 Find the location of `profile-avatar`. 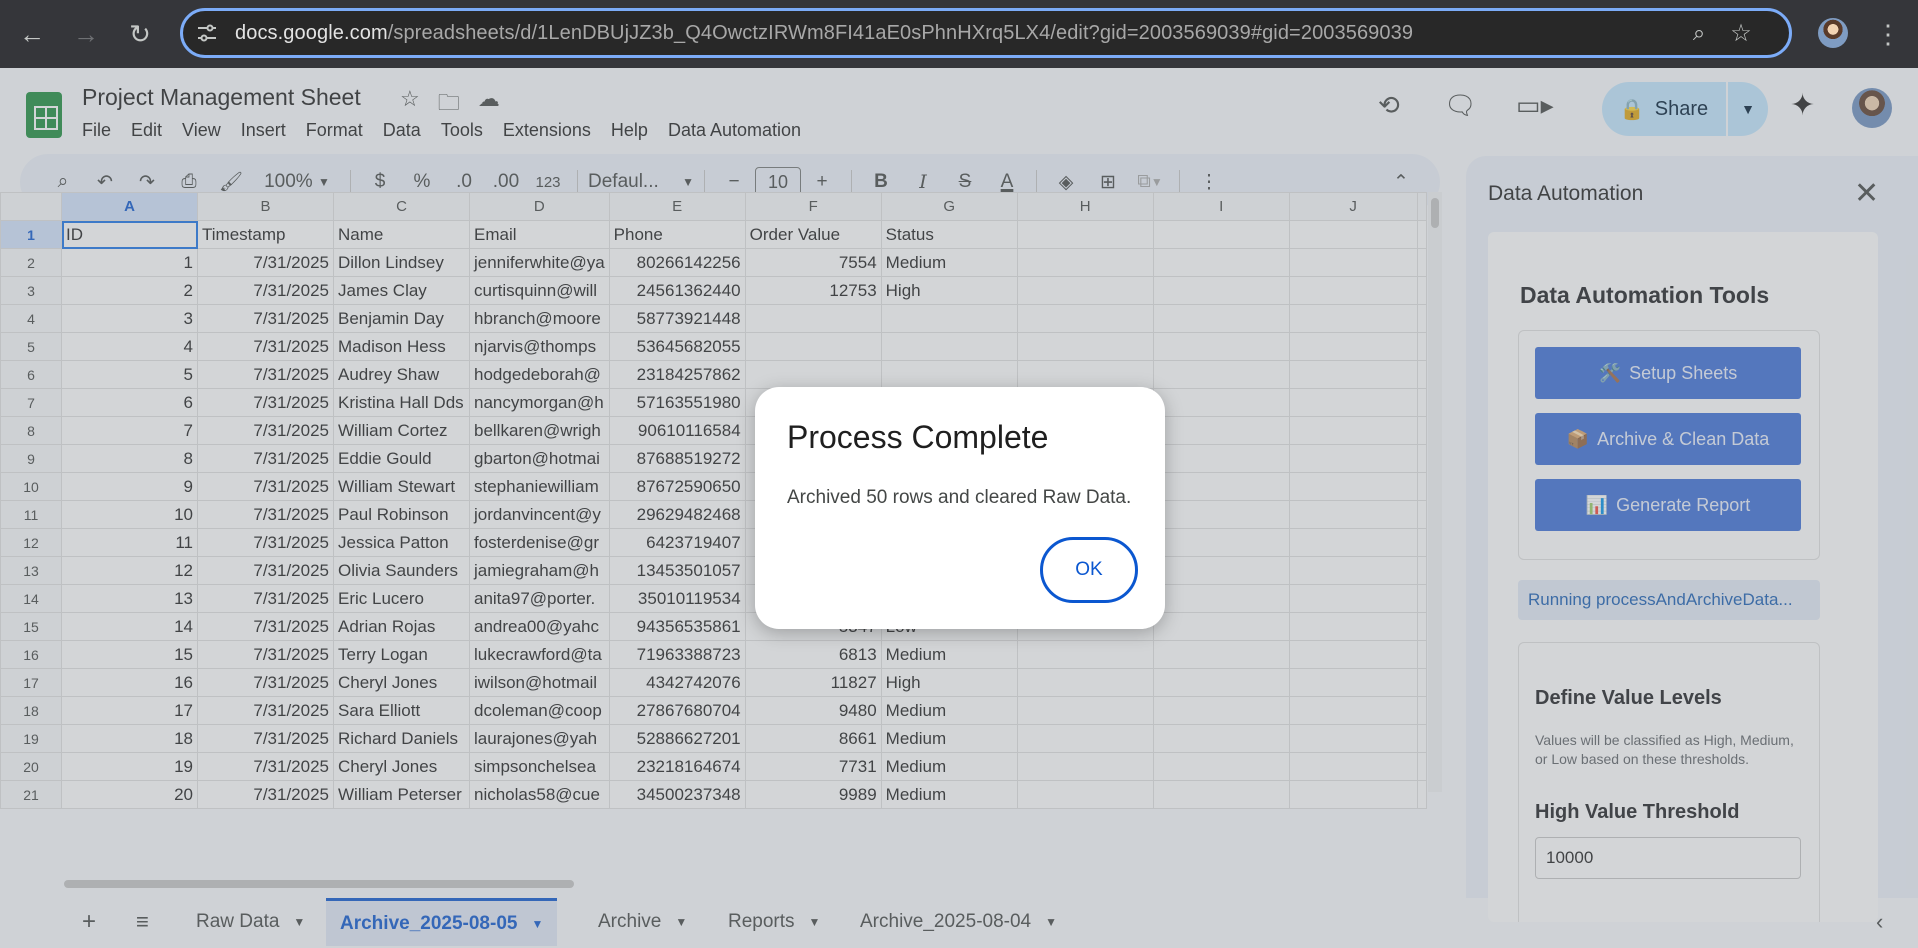

profile-avatar is located at coordinates (1833, 33).